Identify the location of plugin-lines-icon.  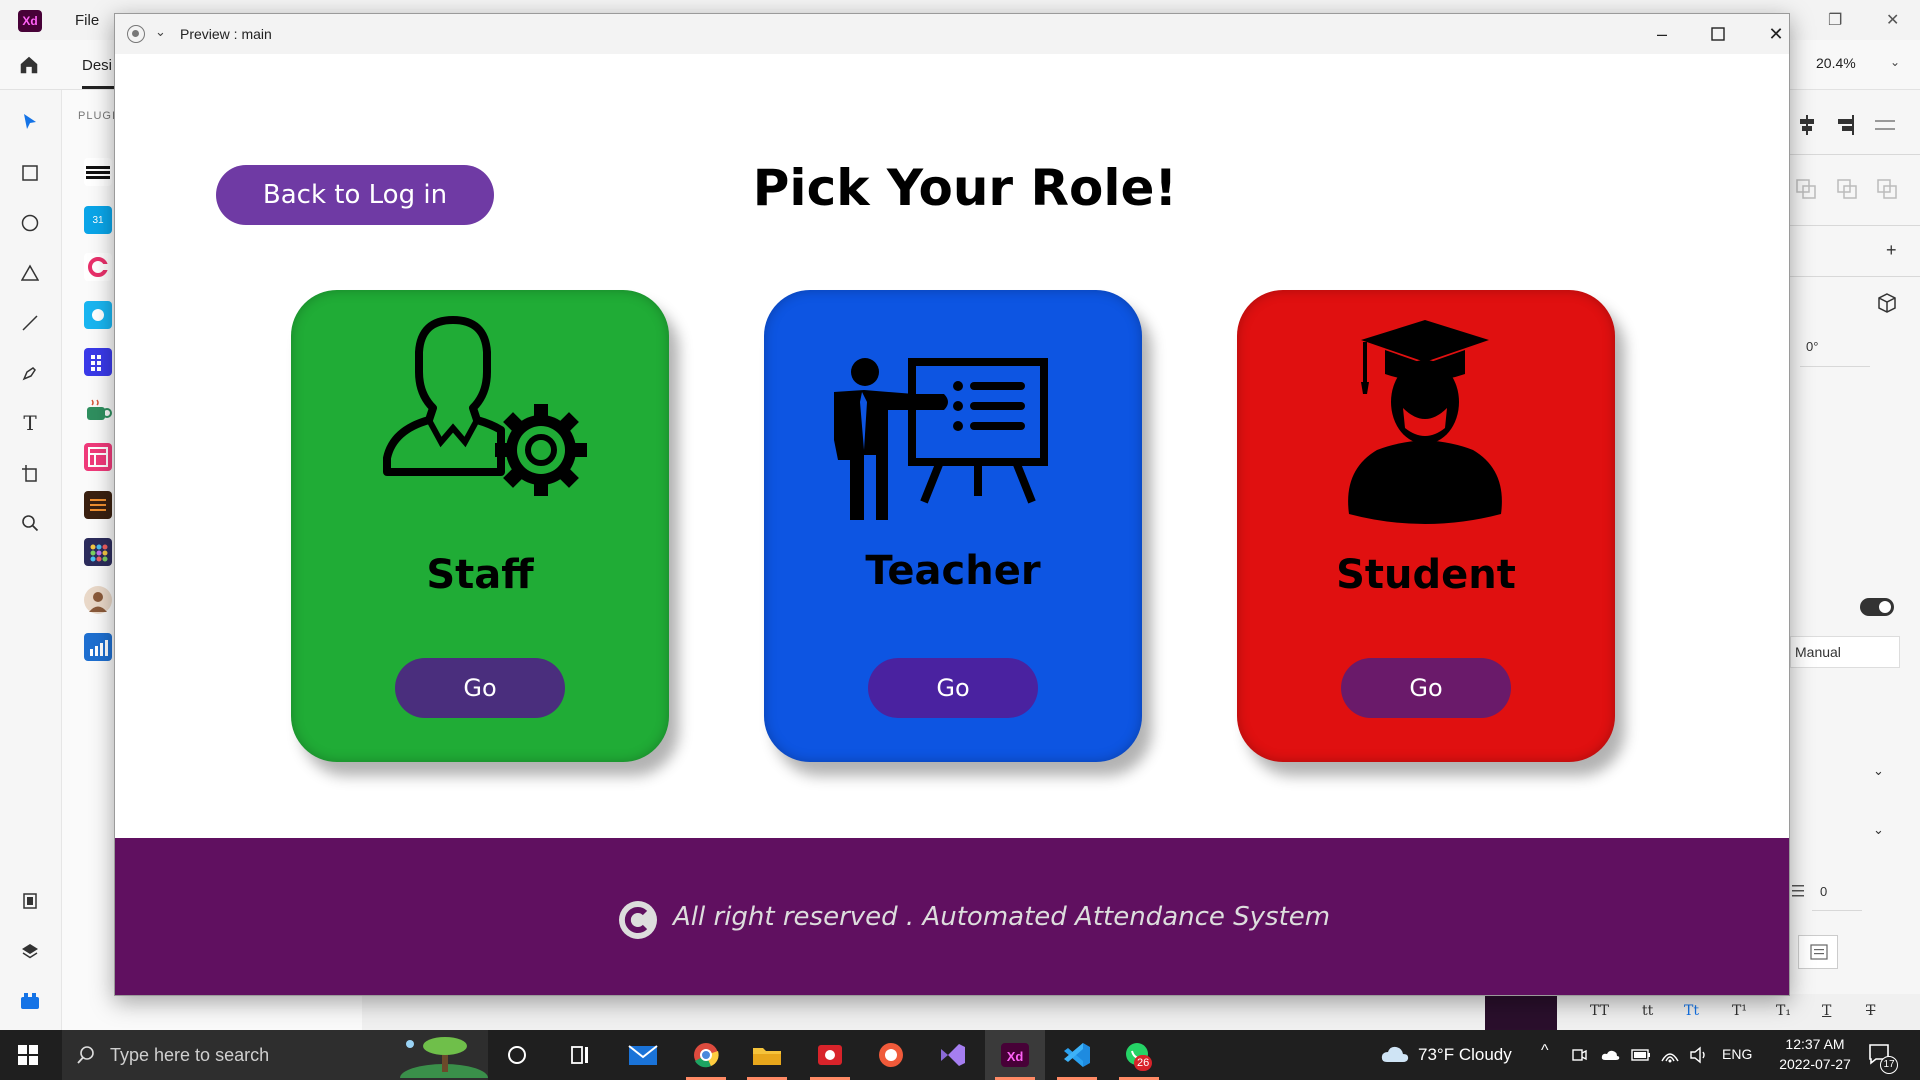
(98, 172).